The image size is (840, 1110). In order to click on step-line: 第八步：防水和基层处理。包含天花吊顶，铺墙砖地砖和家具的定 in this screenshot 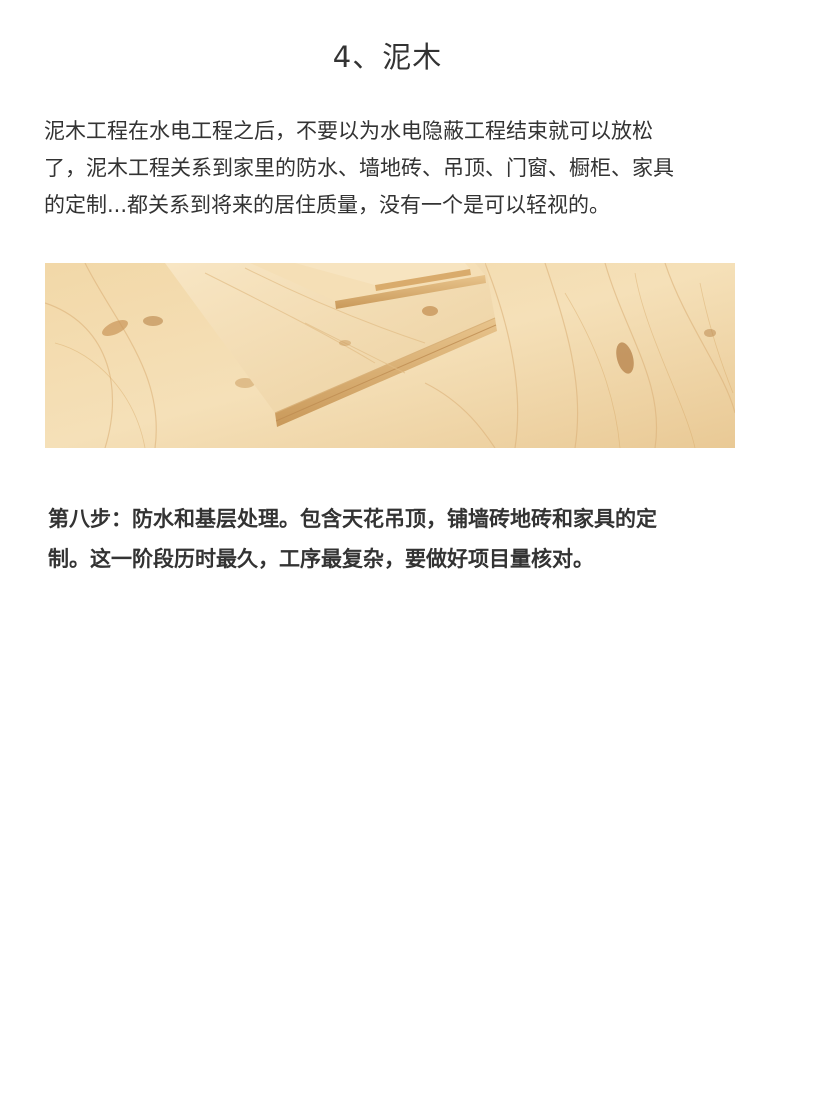, I will do `click(352, 519)`.